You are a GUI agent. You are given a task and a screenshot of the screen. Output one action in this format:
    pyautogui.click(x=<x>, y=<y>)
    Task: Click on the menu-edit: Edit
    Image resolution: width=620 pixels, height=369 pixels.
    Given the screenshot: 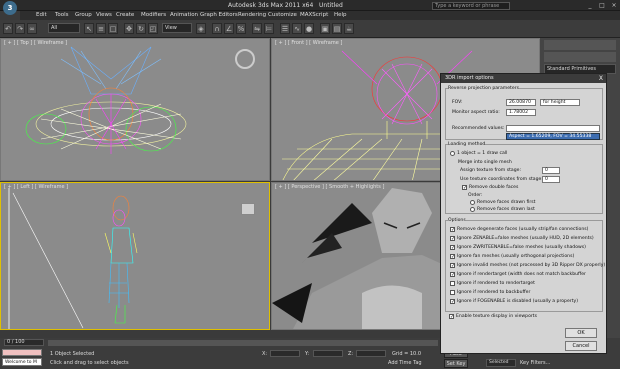 What is the action you would take?
    pyautogui.click(x=41, y=15)
    